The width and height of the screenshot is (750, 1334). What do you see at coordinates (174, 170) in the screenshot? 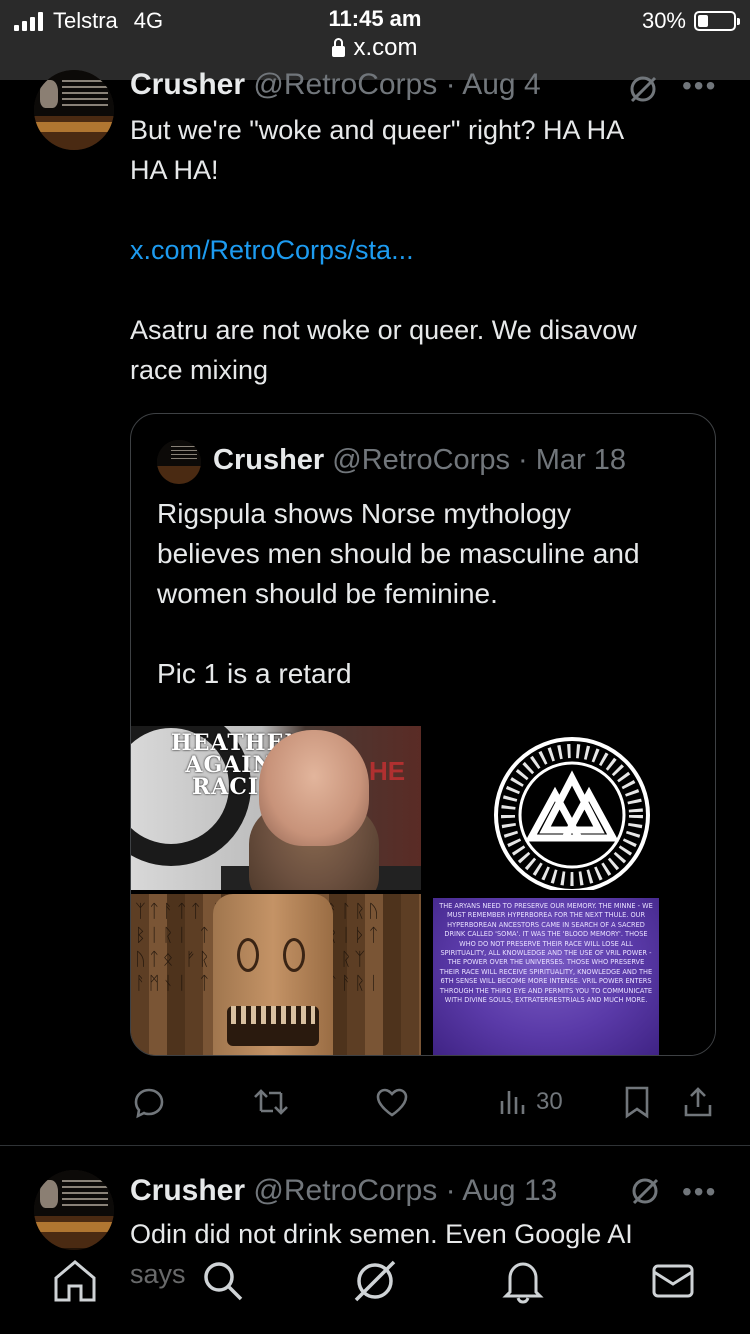
I see `tweet-text-line: HA HA!` at bounding box center [174, 170].